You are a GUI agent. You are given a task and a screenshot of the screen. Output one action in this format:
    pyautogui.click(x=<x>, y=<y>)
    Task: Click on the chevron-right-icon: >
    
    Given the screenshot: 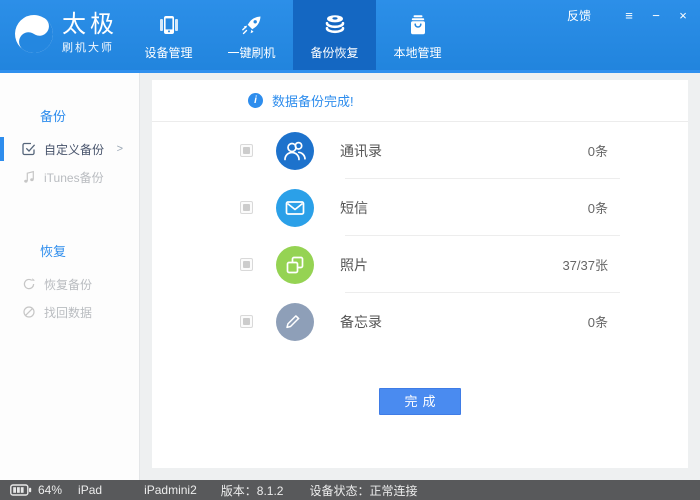 What is the action you would take?
    pyautogui.click(x=119, y=149)
    